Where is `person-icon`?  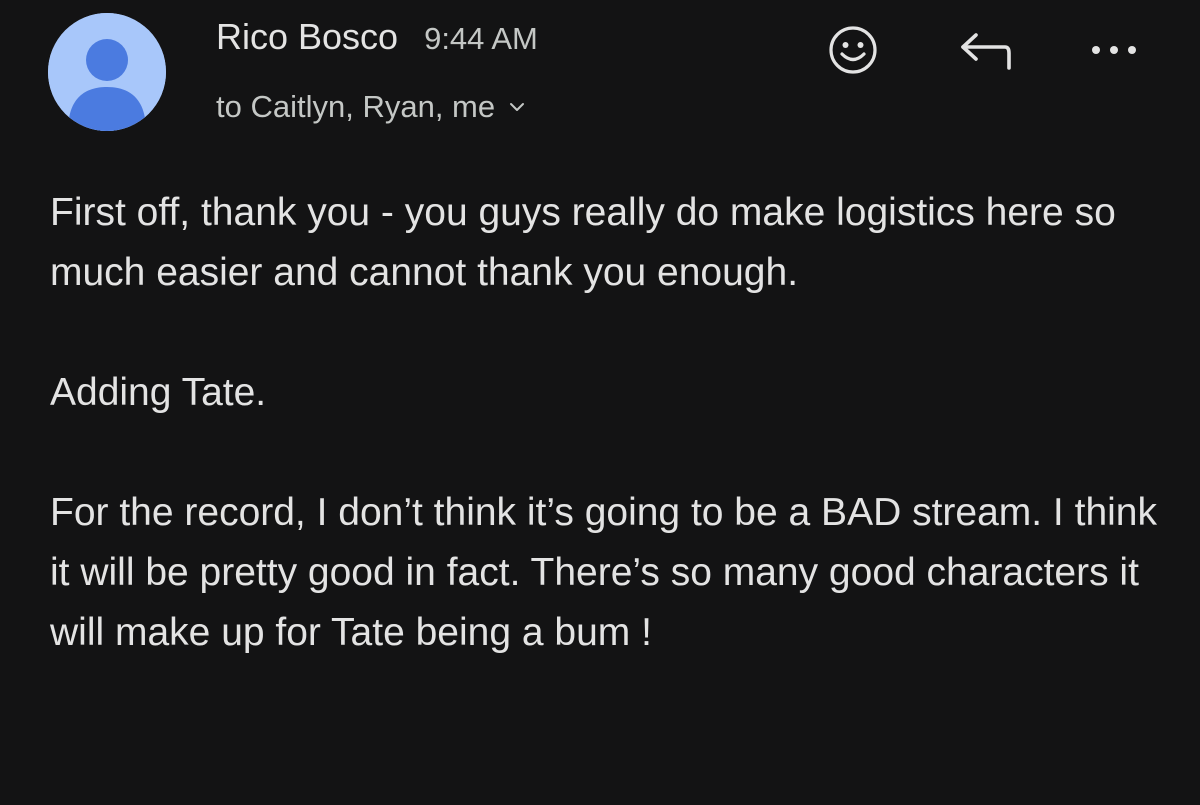
person-icon is located at coordinates (107, 72).